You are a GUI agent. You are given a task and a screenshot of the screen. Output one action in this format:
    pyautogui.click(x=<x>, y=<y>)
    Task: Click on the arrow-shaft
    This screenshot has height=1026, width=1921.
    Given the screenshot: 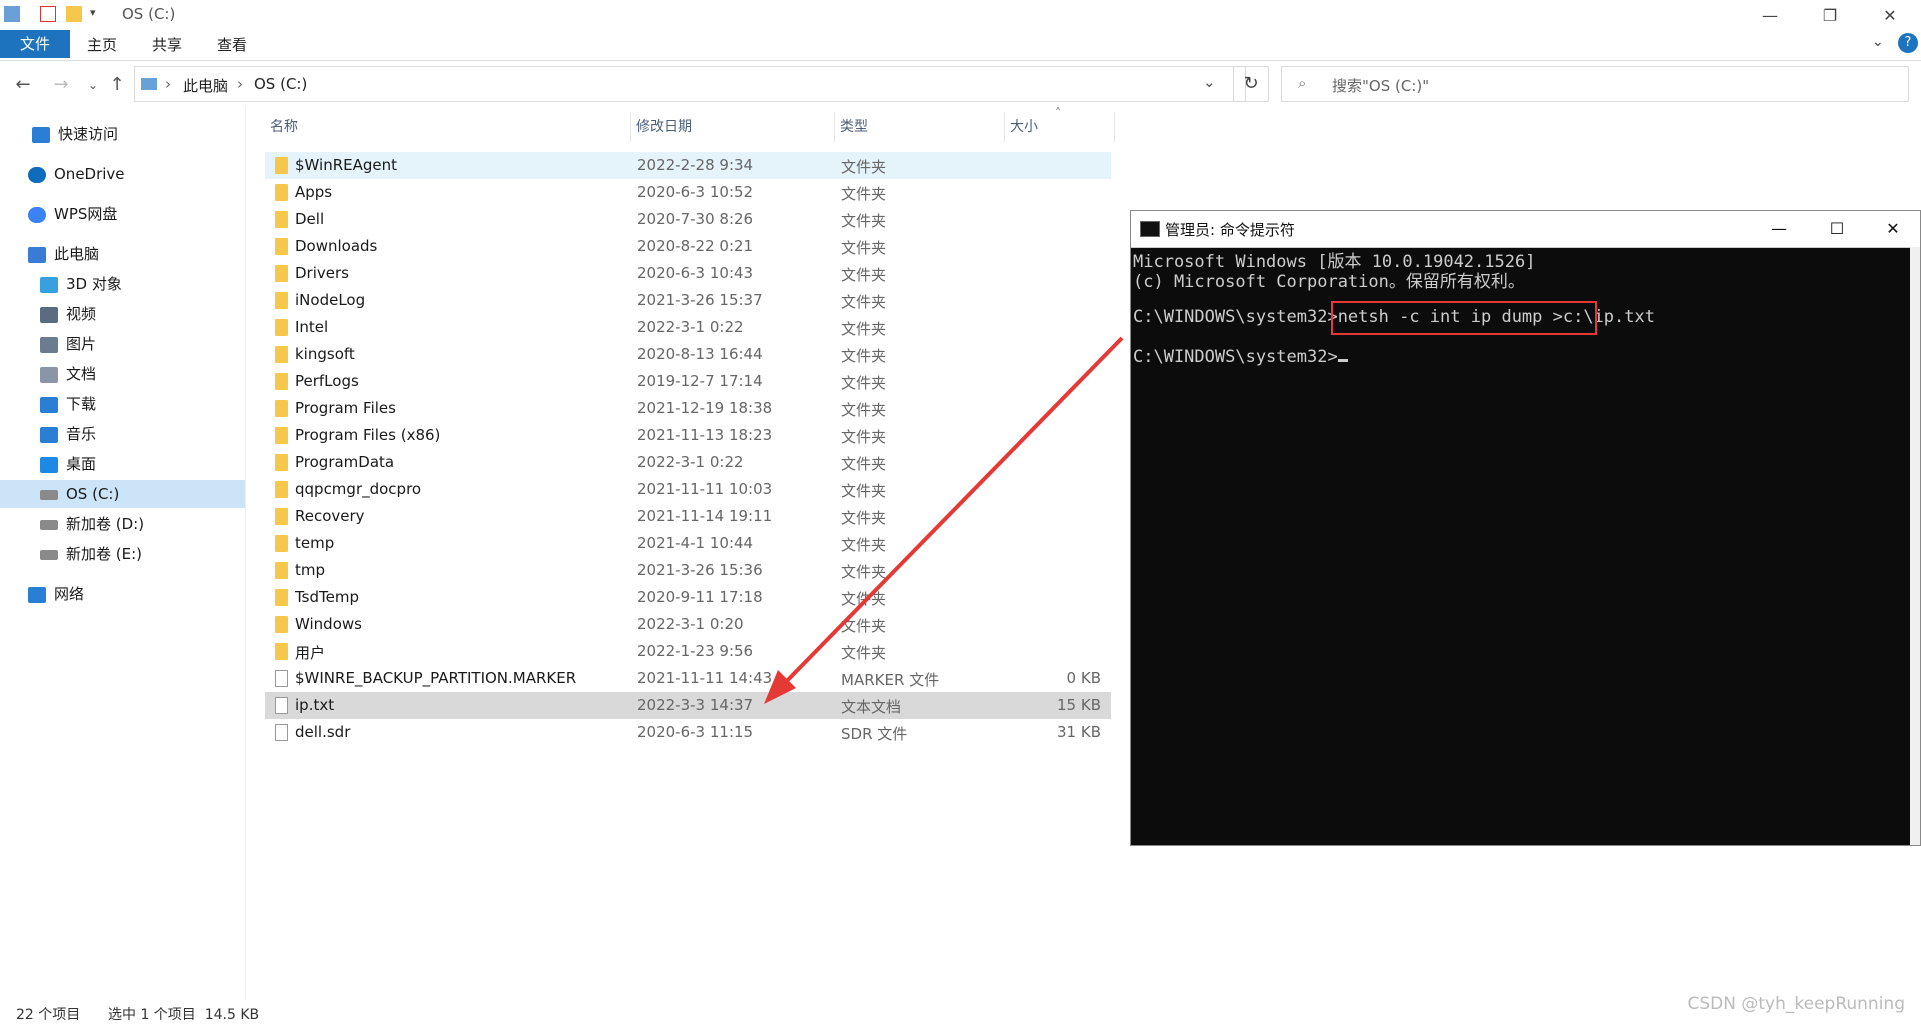 What is the action you would take?
    pyautogui.click(x=951, y=513)
    